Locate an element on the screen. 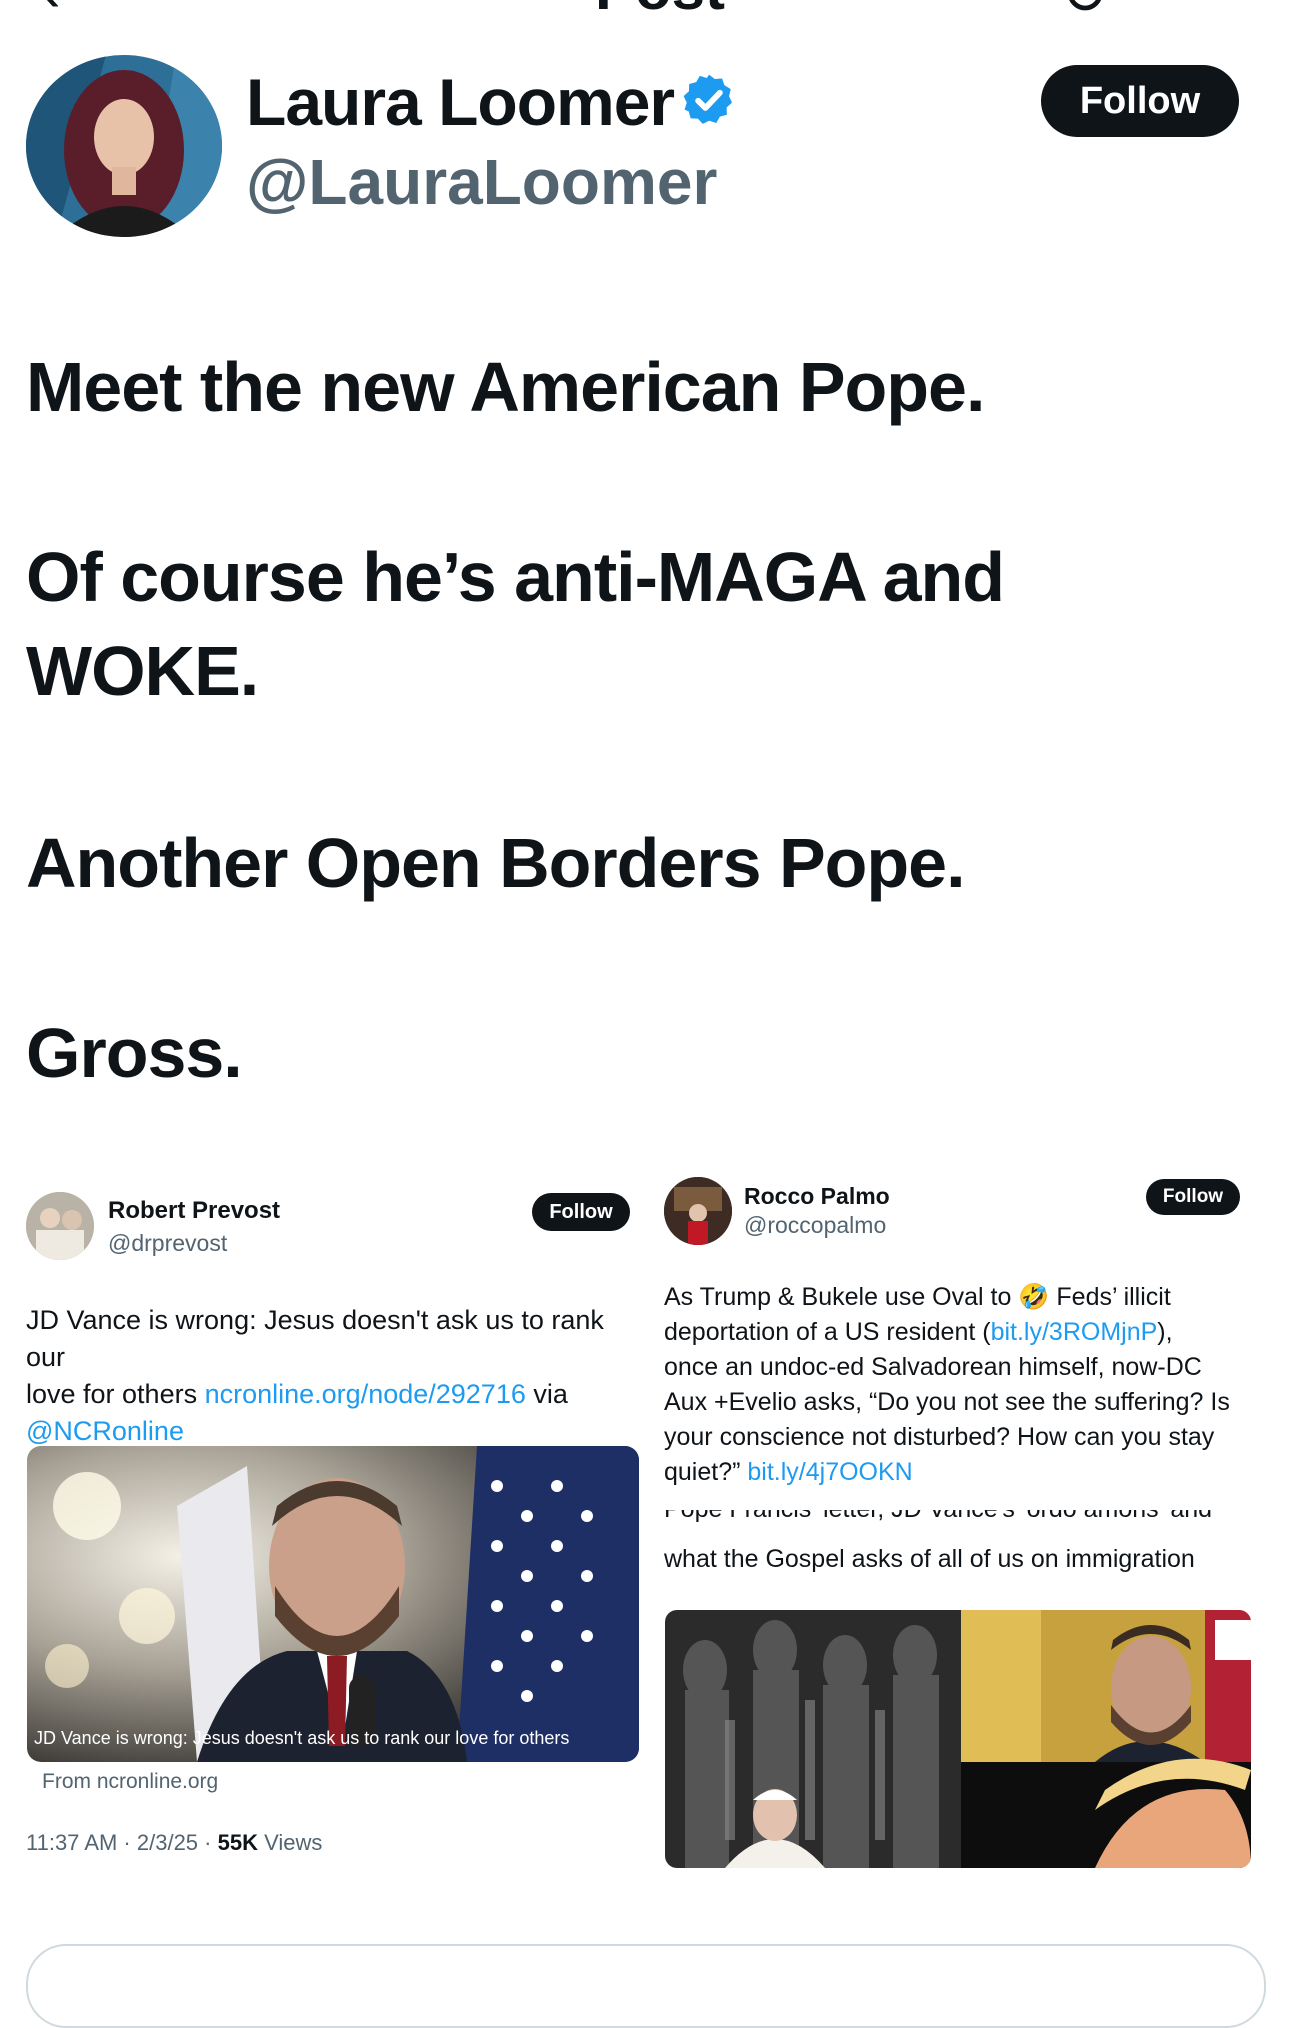 The image size is (1290, 2028). embed1-timestamp: 11:37 AM · 2/3/25 · 55K Views is located at coordinates (174, 1843).